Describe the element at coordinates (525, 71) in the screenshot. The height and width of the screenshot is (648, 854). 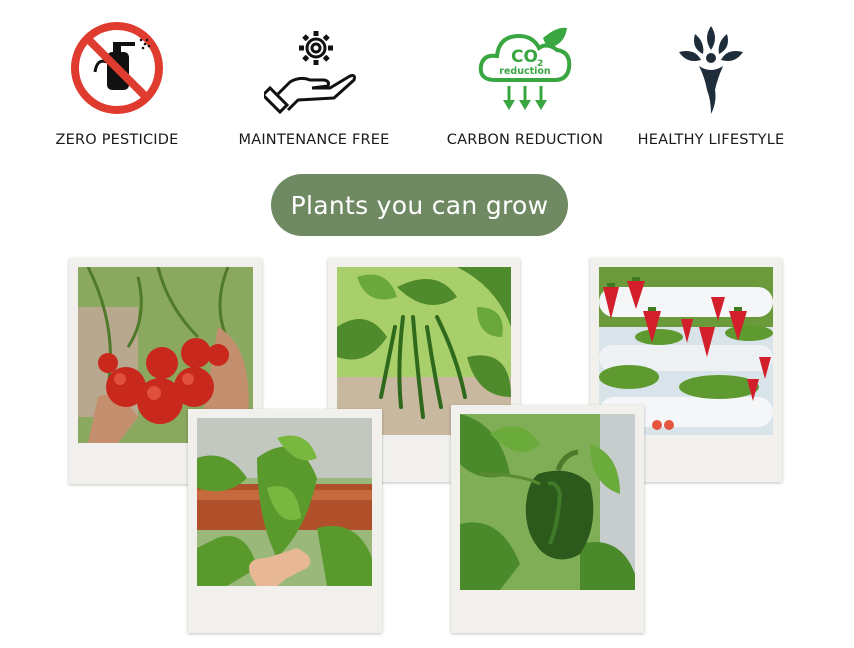
I see `svg-text: reduction` at that location.